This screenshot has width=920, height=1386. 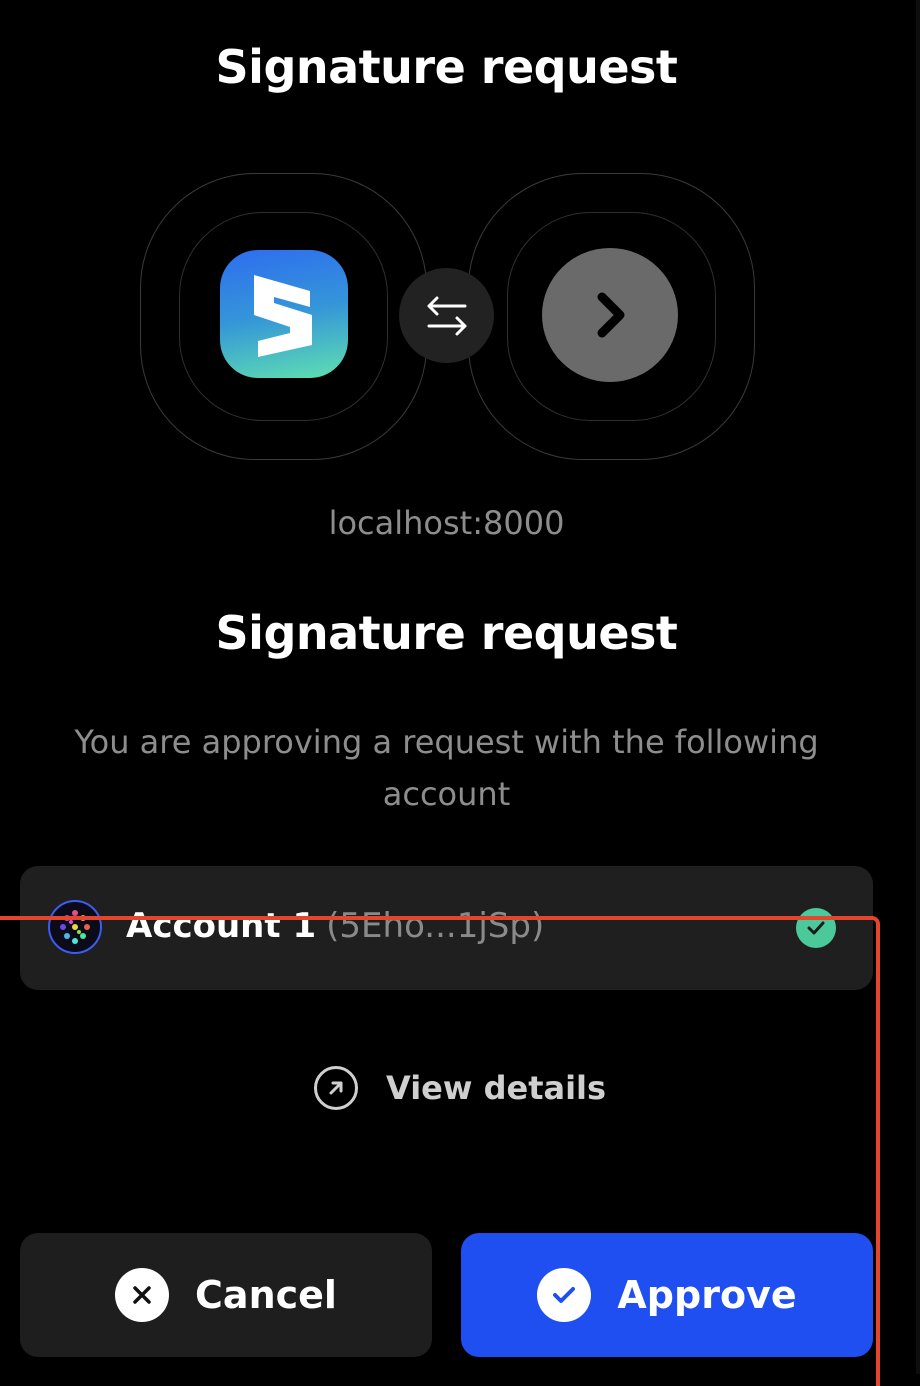 What do you see at coordinates (496, 1088) in the screenshot?
I see `view-details-label: View details` at bounding box center [496, 1088].